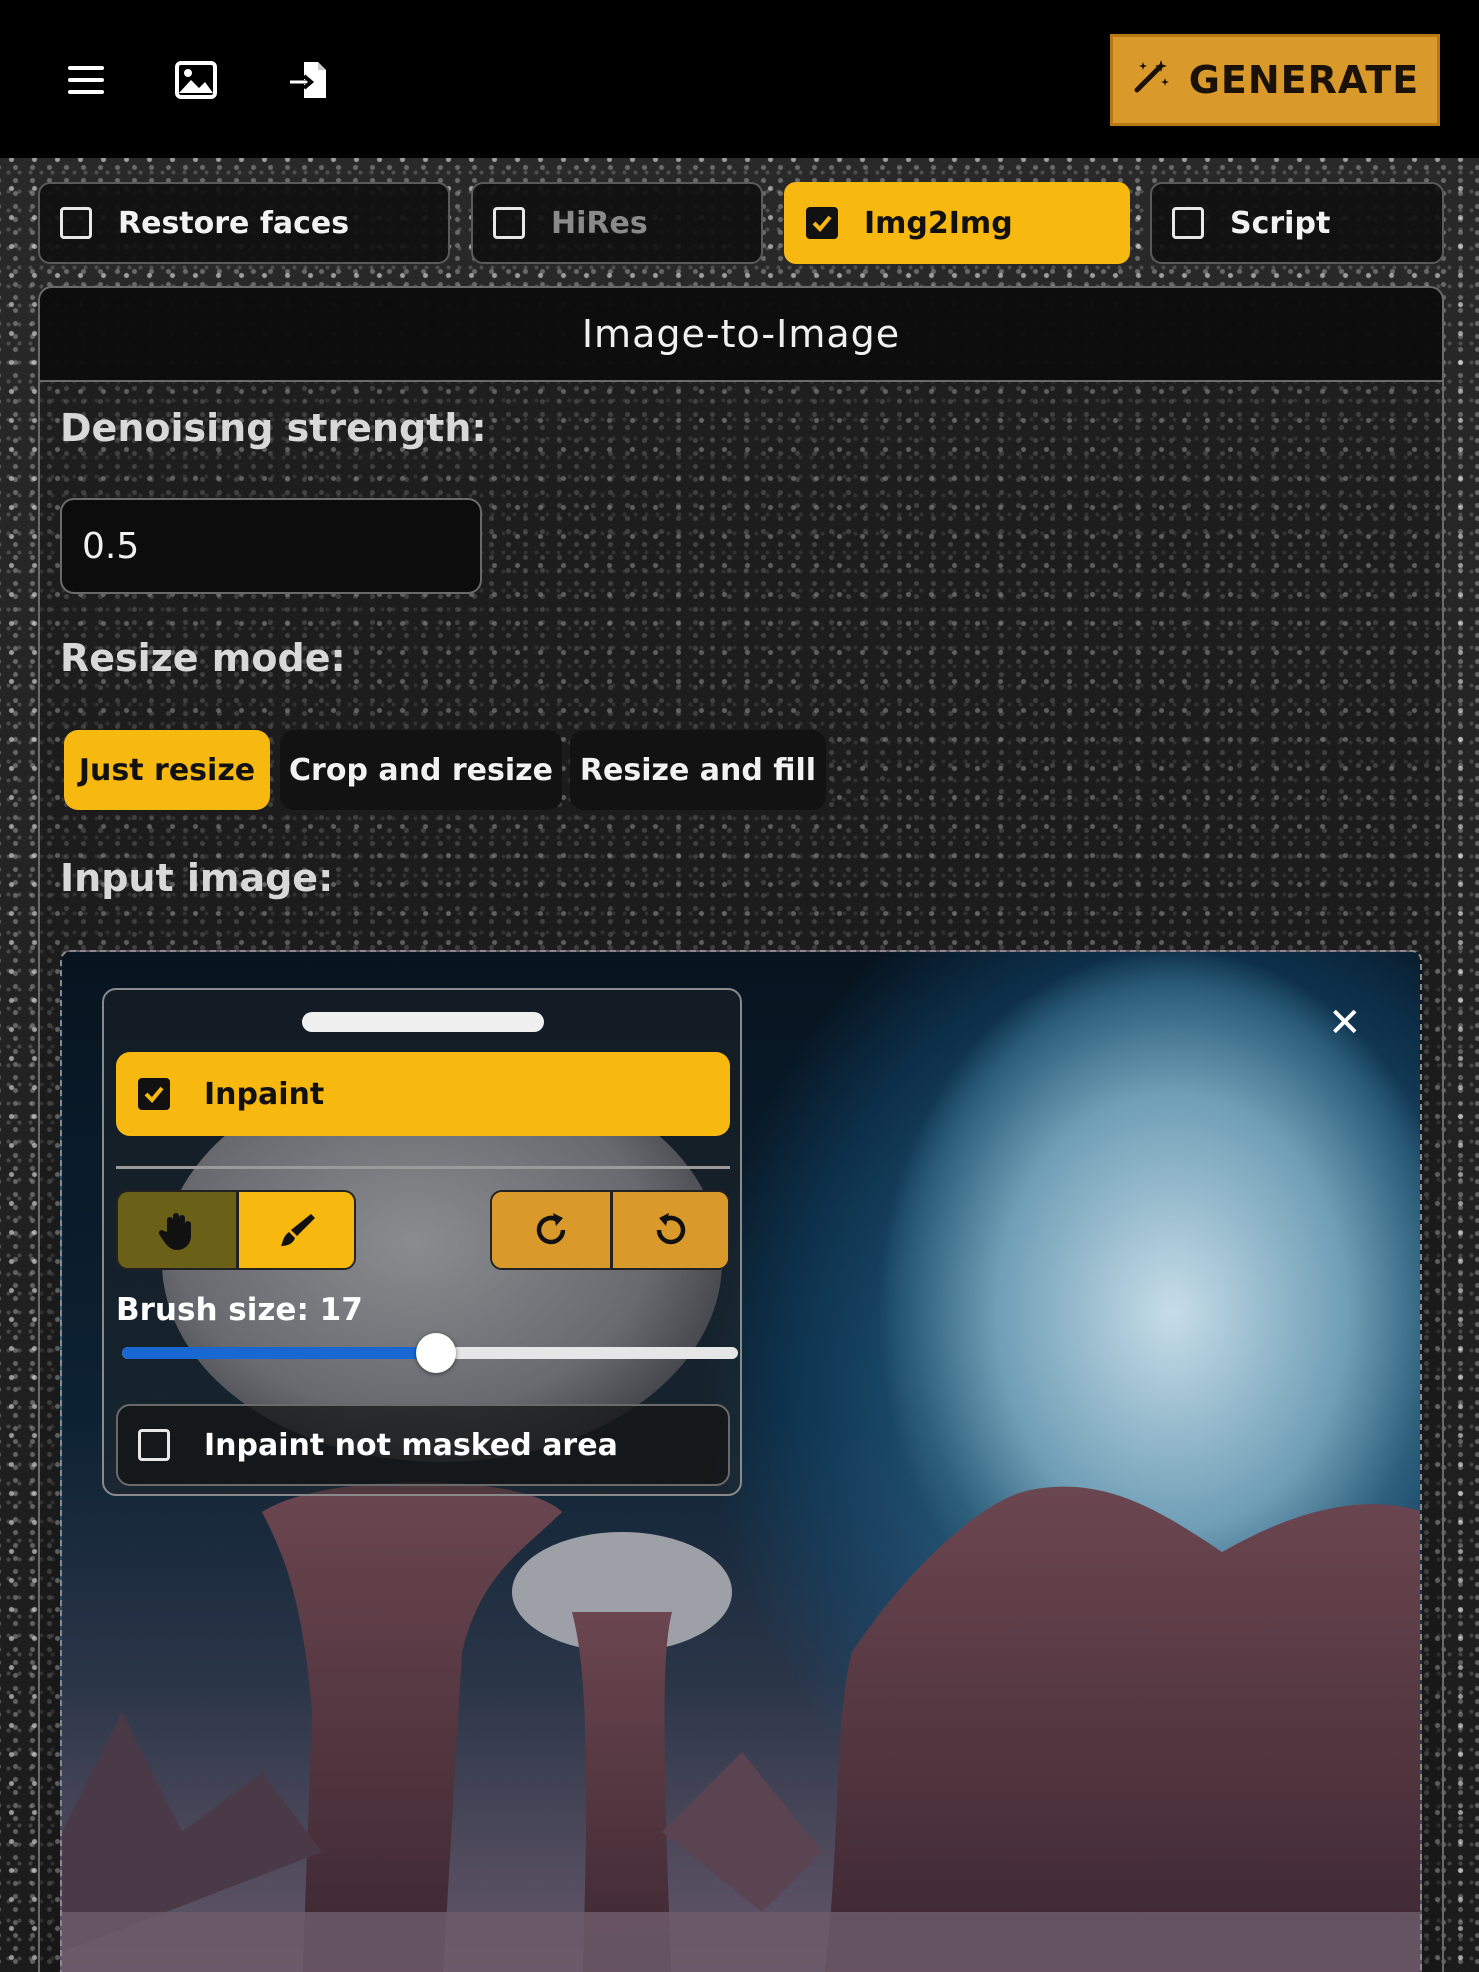  I want to click on drag-handle, so click(423, 1022).